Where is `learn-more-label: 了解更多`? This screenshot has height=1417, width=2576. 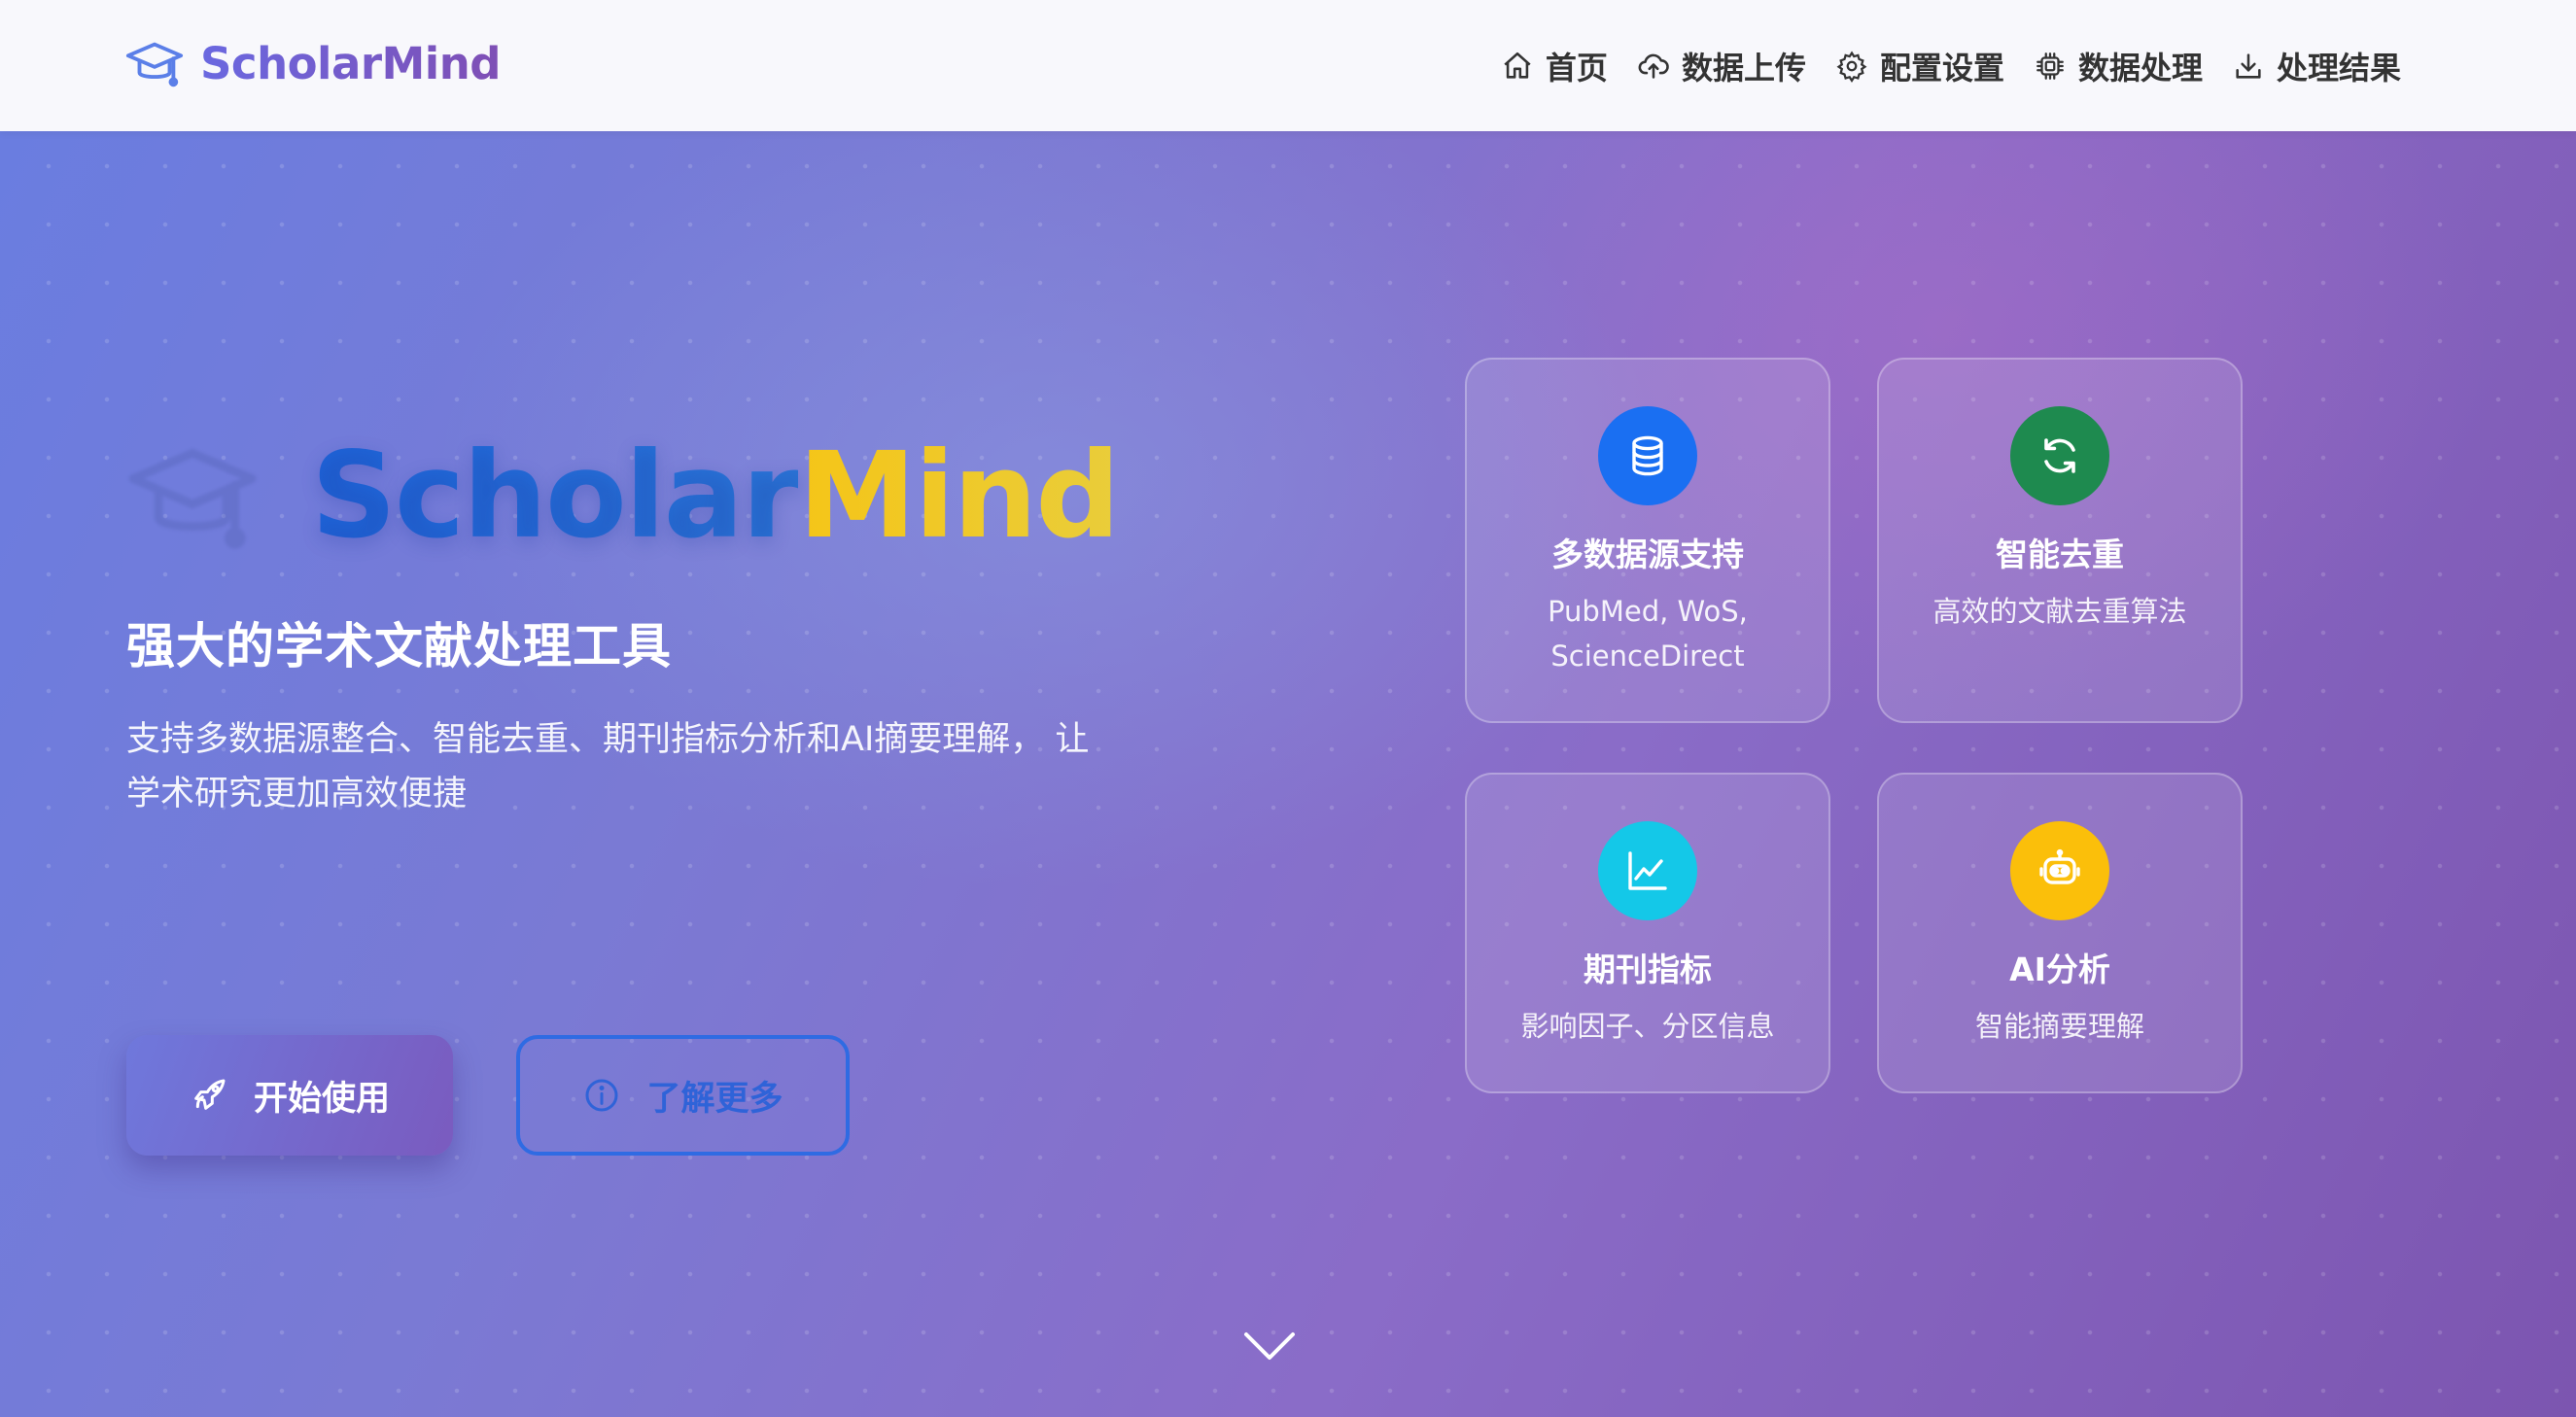 learn-more-label: 了解更多 is located at coordinates (714, 1099).